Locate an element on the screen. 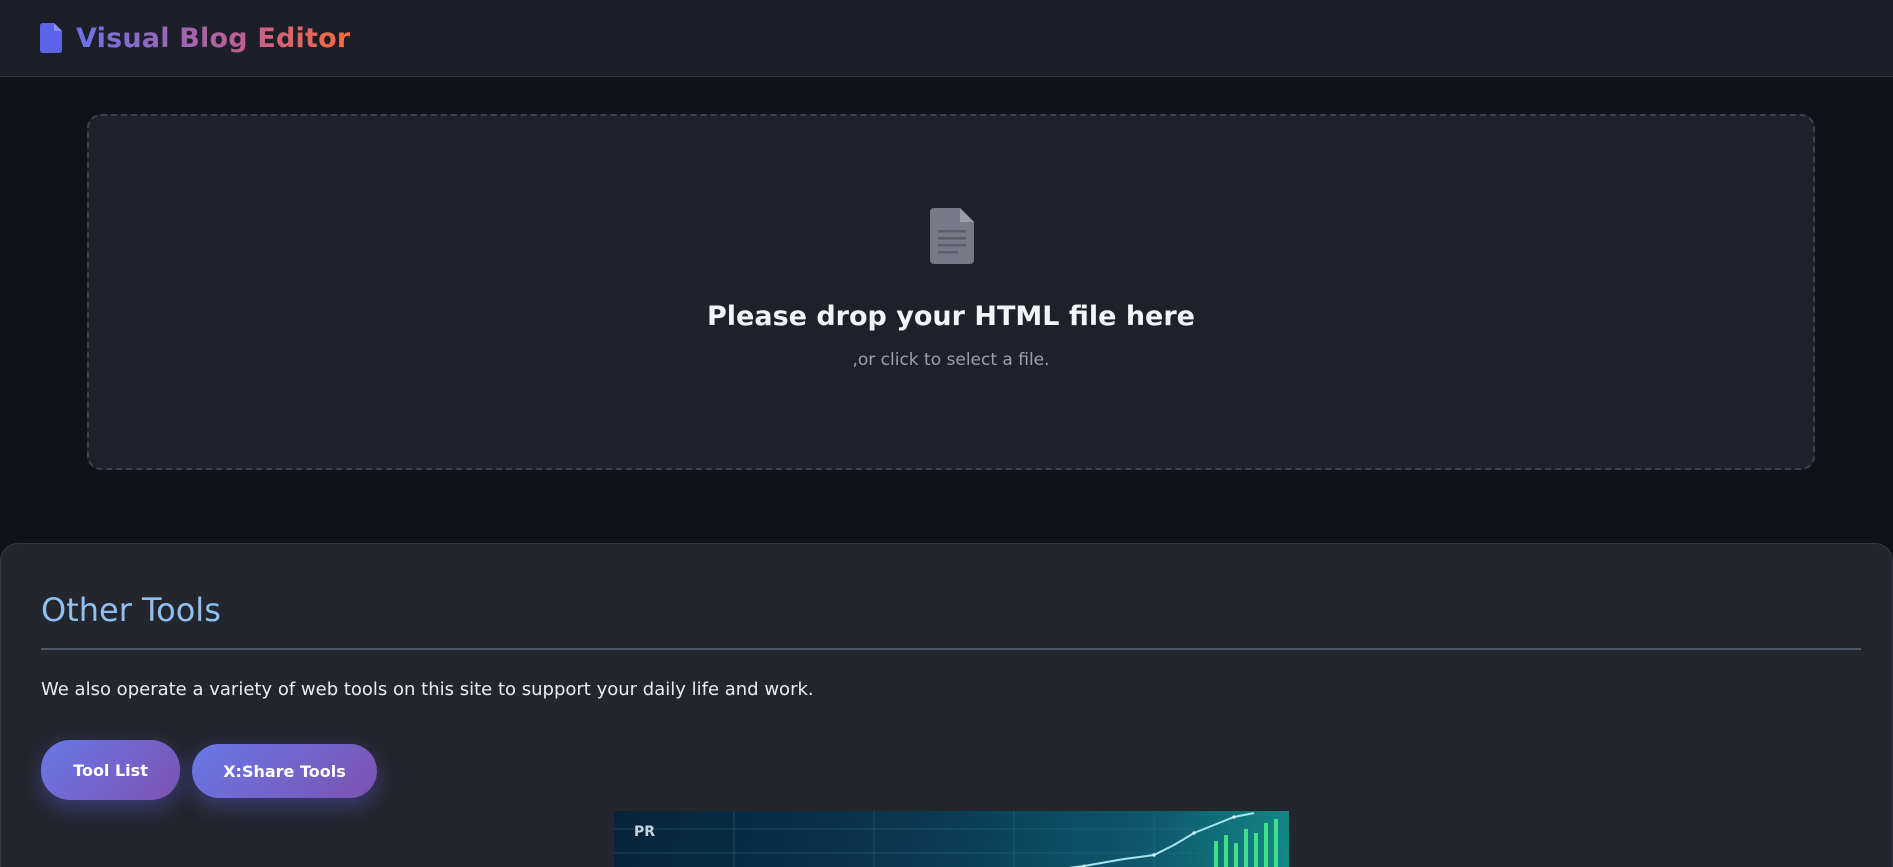 The height and width of the screenshot is (867, 1893). app-title: Visual Blog Editor is located at coordinates (213, 38).